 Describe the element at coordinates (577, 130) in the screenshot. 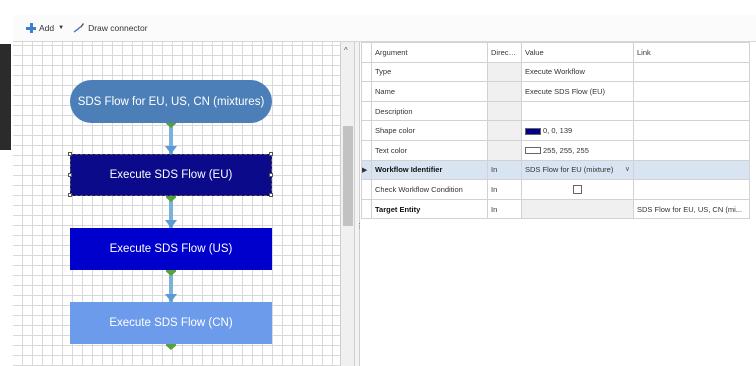

I see `row-value: 0, 0, 139` at that location.